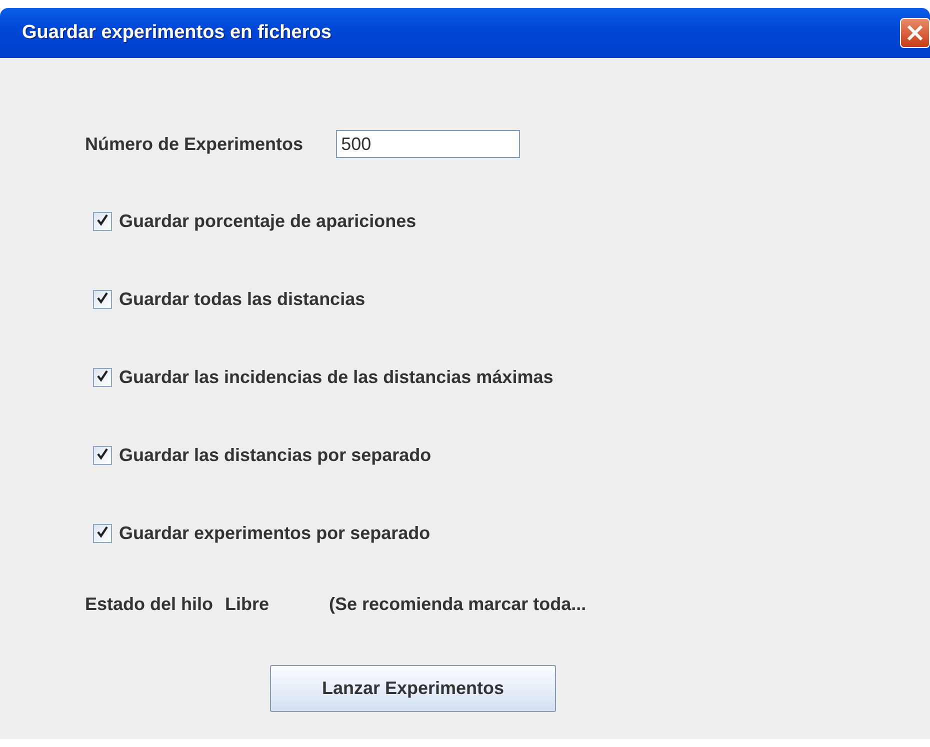 The image size is (930, 747). What do you see at coordinates (194, 144) in the screenshot?
I see `field-label: Número de Experimentos` at bounding box center [194, 144].